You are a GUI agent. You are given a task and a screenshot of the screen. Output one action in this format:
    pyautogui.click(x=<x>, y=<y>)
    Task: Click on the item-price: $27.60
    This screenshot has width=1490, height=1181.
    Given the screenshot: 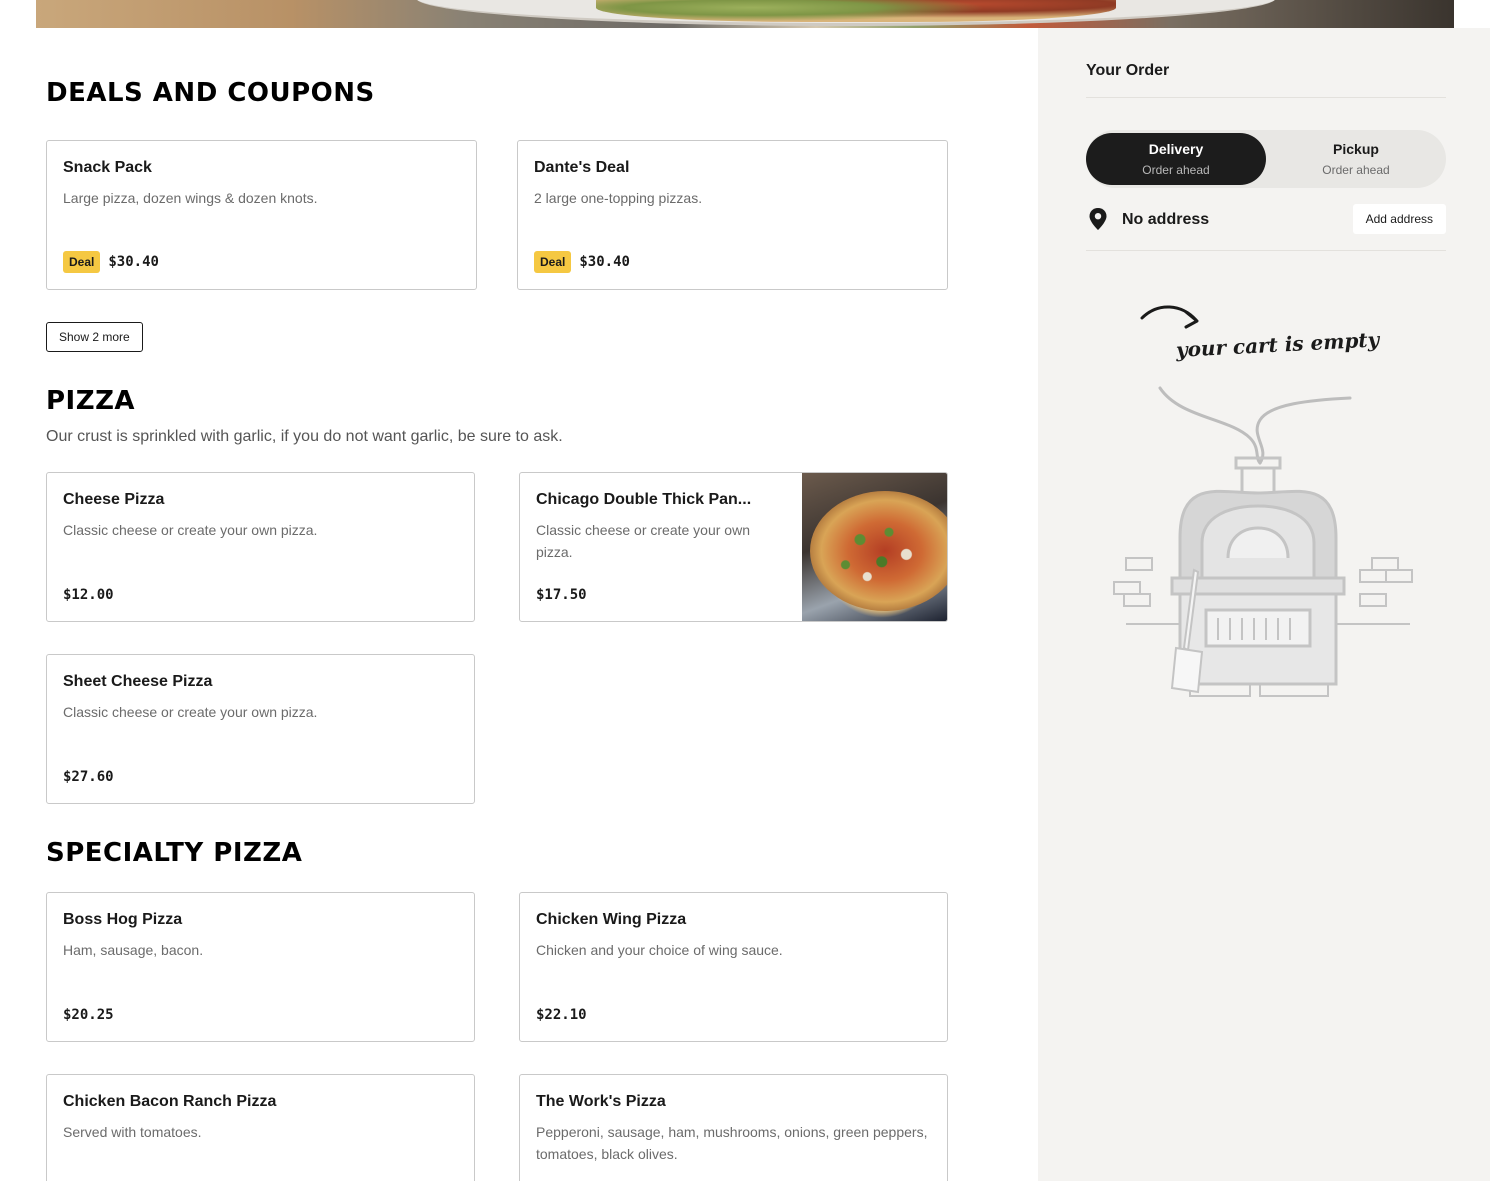 What is the action you would take?
    pyautogui.click(x=88, y=777)
    